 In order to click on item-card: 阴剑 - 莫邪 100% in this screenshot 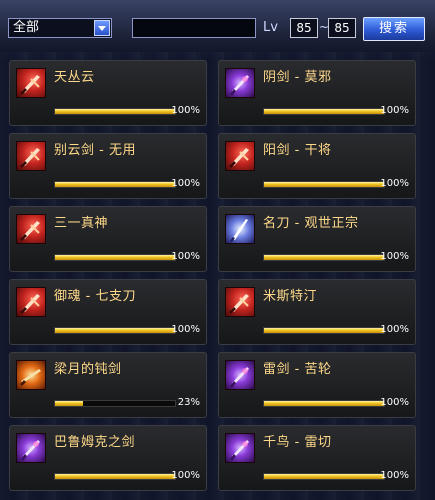, I will do `click(317, 93)`.